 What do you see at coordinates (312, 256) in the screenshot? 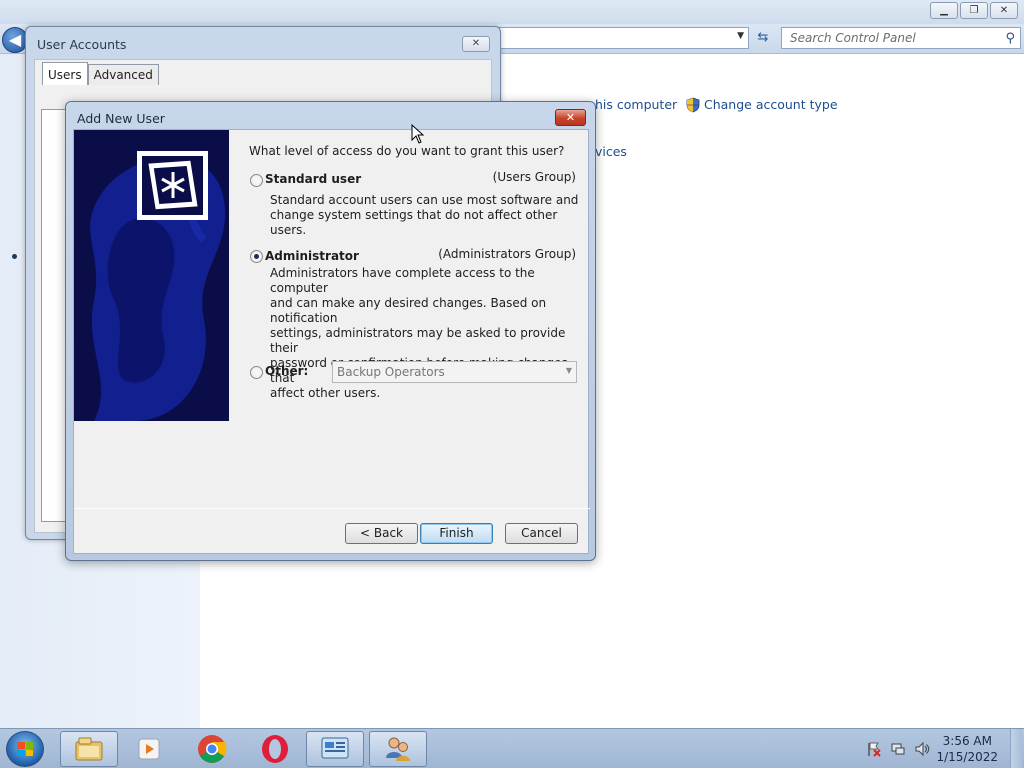
I see `administrator-label: Administrator` at bounding box center [312, 256].